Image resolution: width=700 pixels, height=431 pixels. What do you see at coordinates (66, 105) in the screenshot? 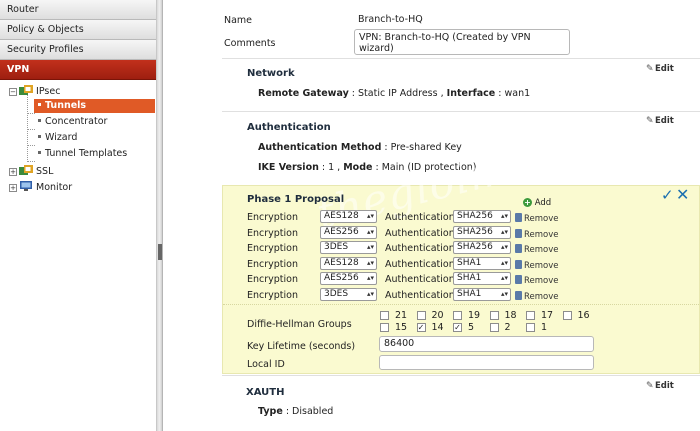
I see `tree-tunnels-label: Tunnels` at bounding box center [66, 105].